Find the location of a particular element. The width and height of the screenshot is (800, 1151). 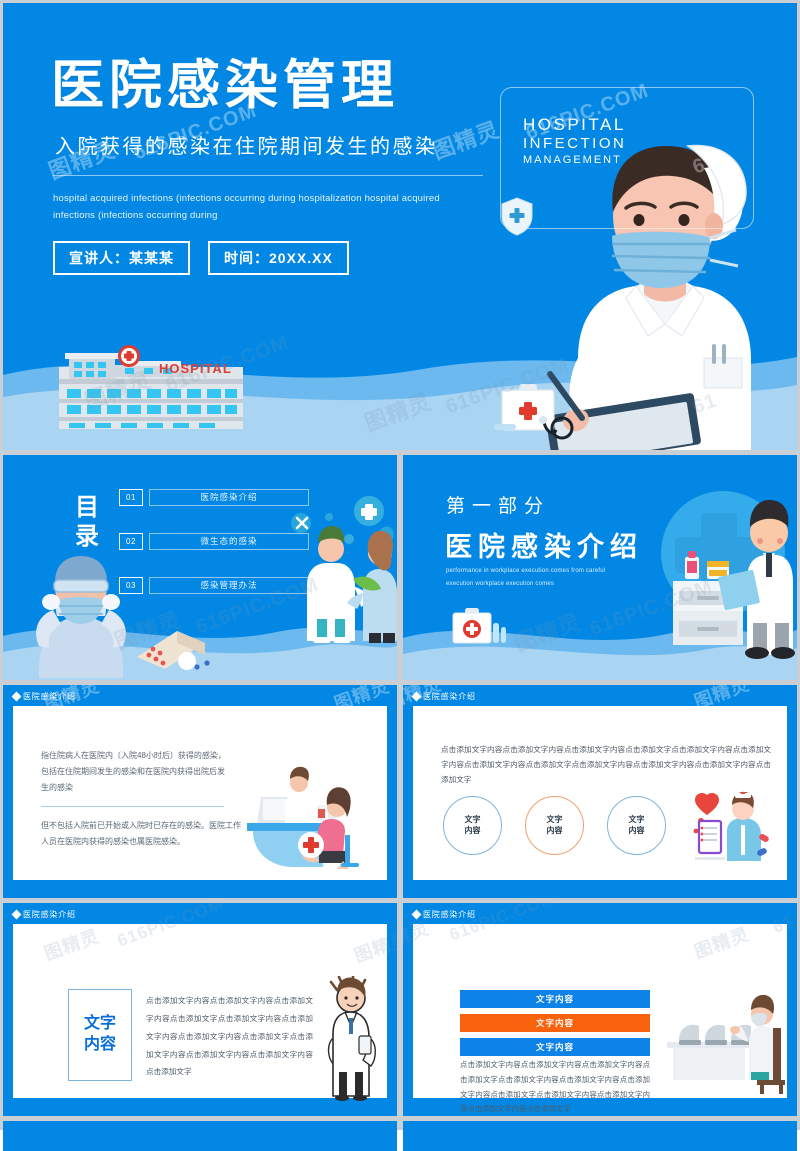

content-divider is located at coordinates (132, 806).